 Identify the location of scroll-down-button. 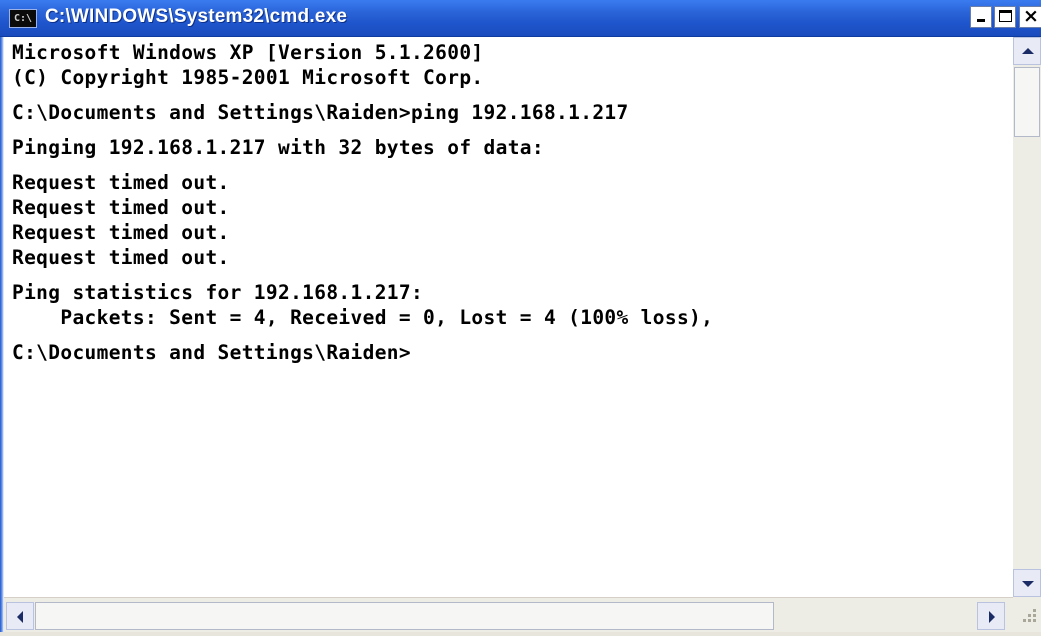
(1027, 583).